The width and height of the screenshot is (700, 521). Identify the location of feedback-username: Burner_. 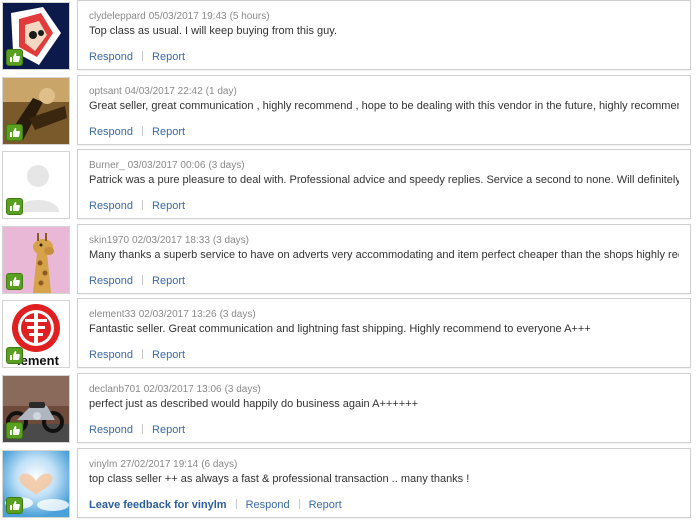
(107, 165).